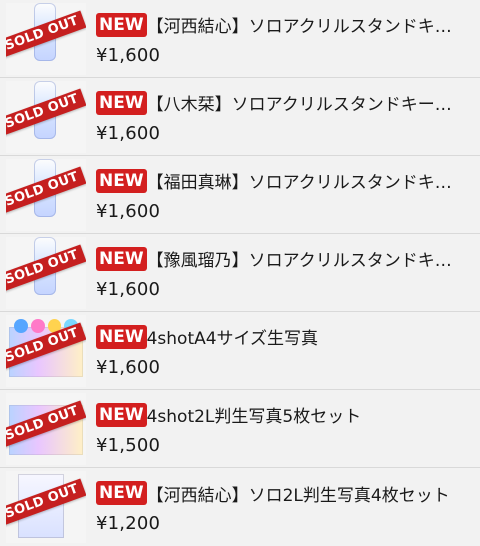 Image resolution: width=480 pixels, height=546 pixels. I want to click on product-title-line: NEW 【河西結心】ソロ2L判生写真4枚セット, so click(281, 493).